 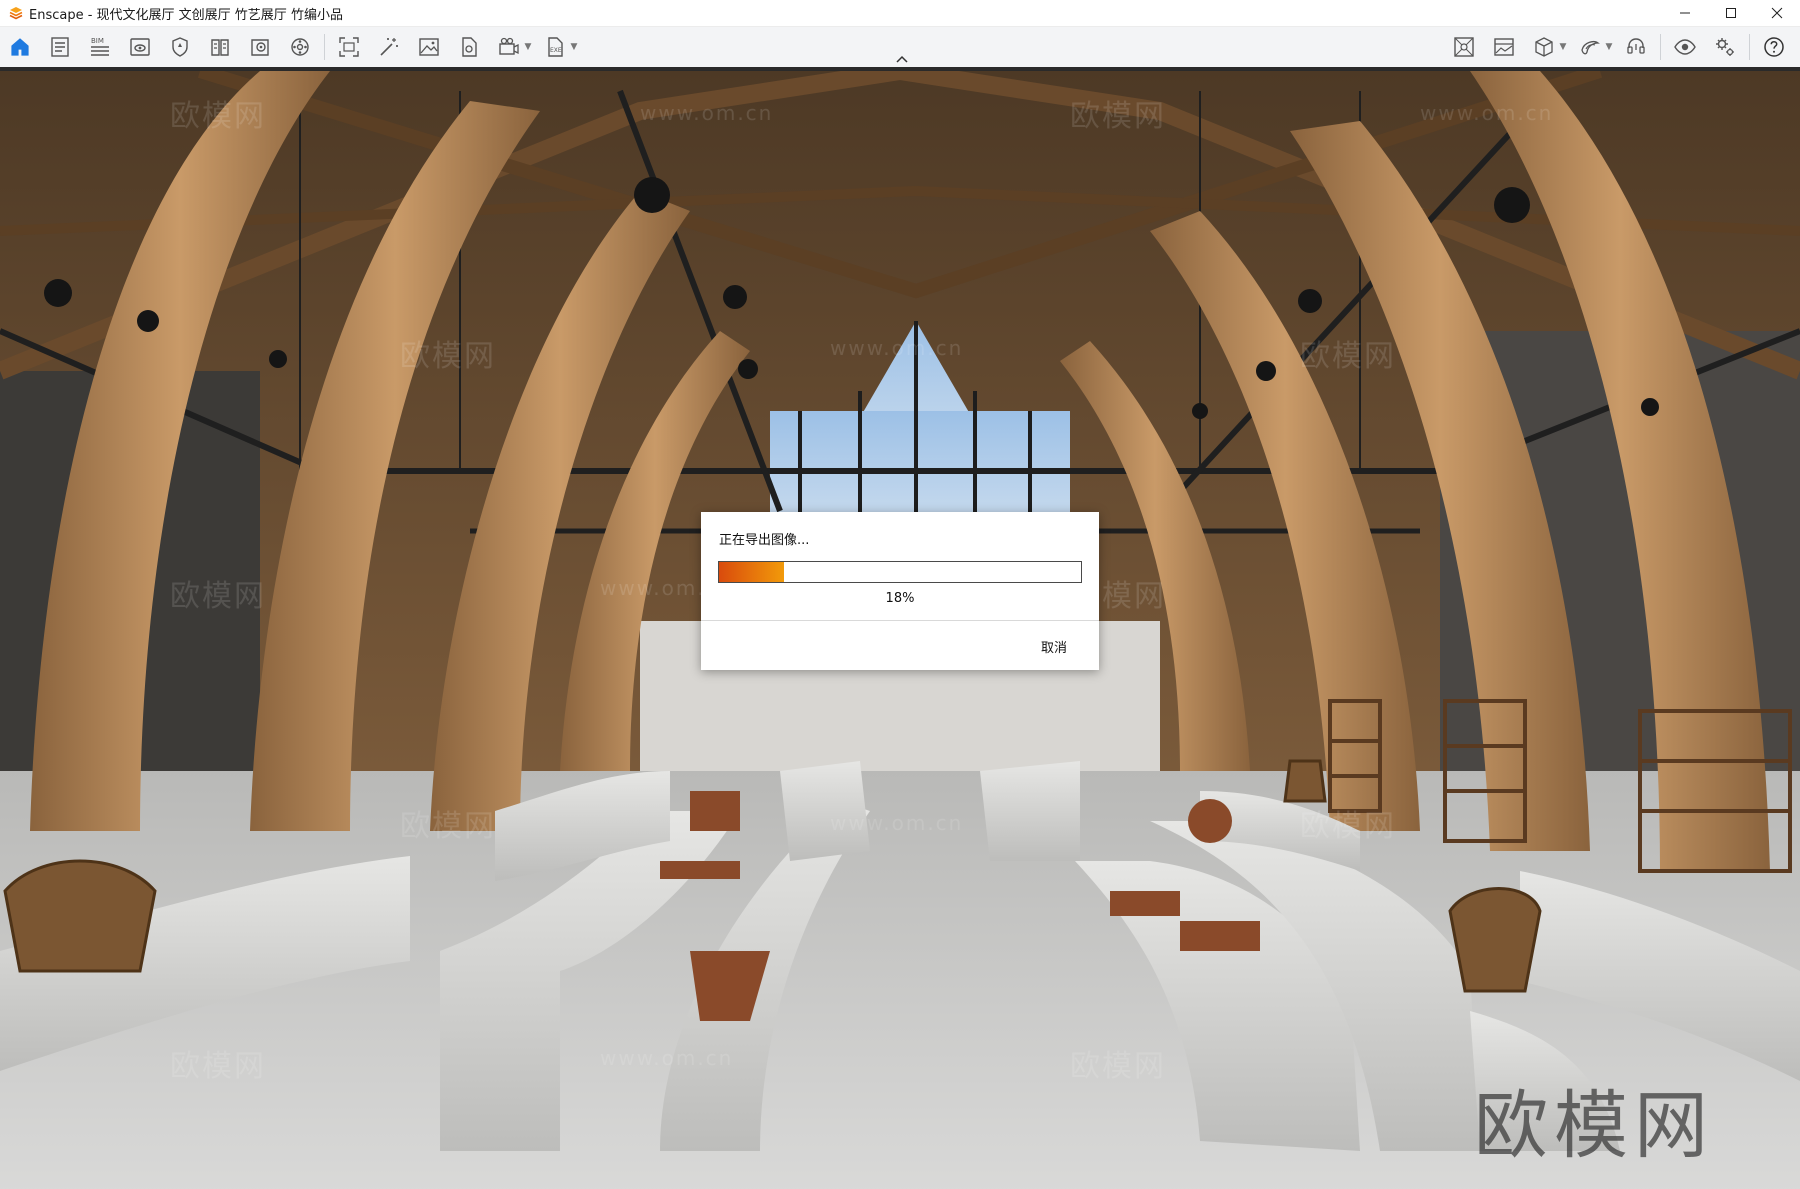 I want to click on progress-bar, so click(x=900, y=572).